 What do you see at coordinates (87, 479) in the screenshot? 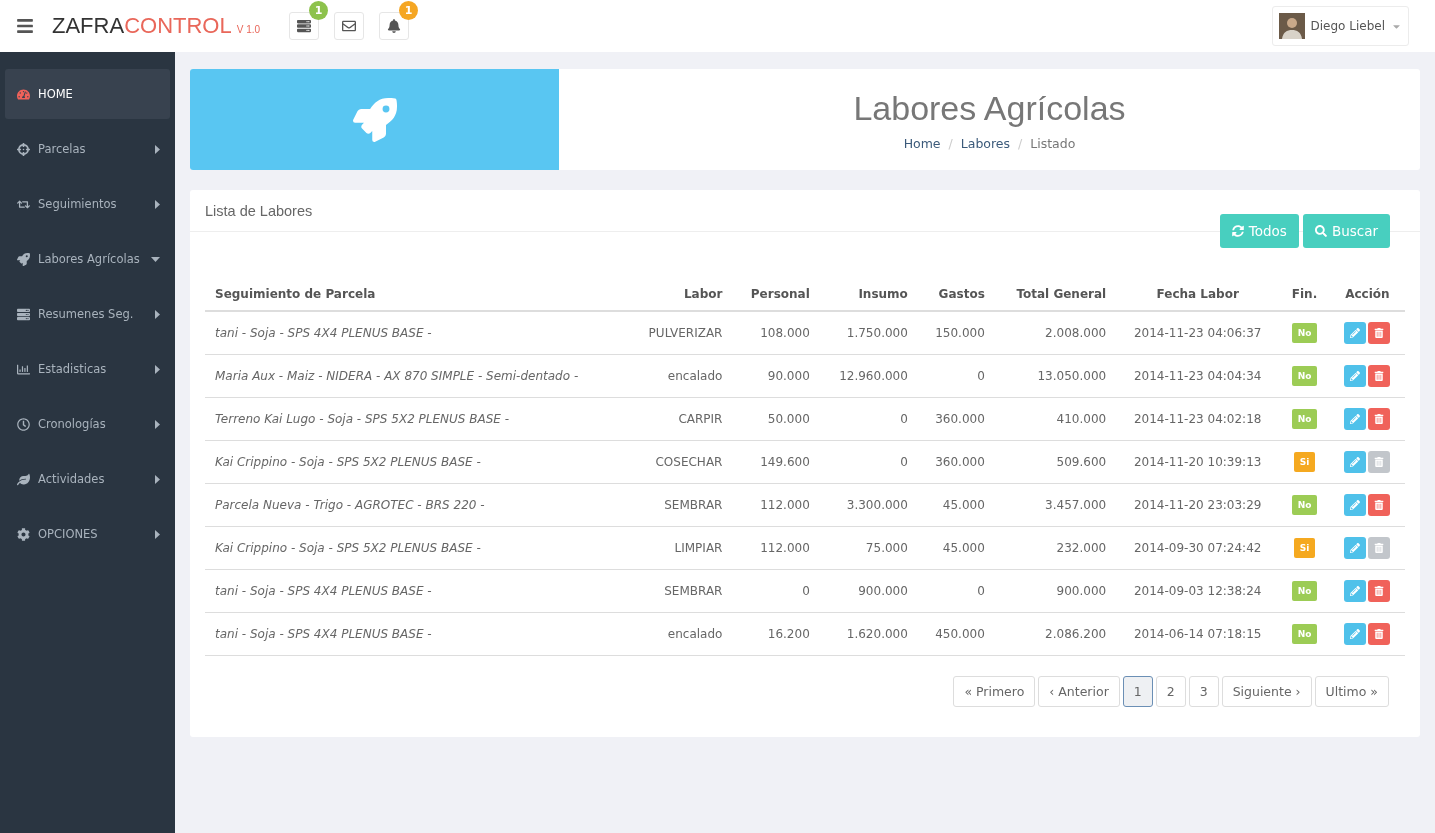
I see `sidebar-item: Actividades` at bounding box center [87, 479].